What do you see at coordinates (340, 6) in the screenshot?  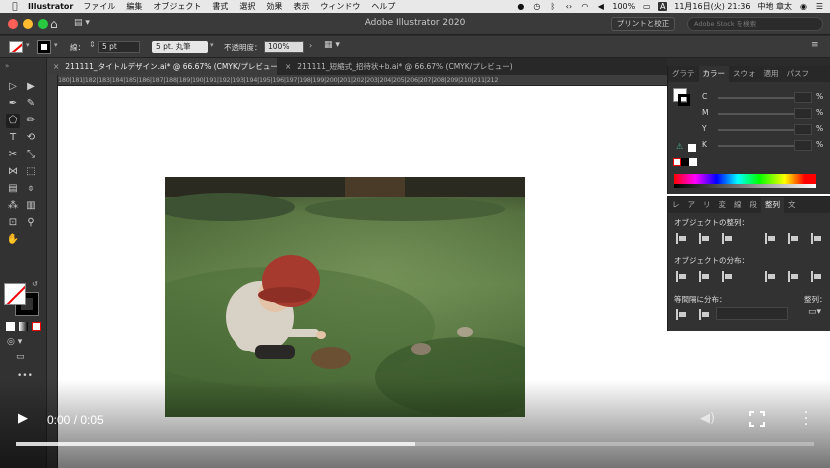 I see `menu-window: ウィンドウ` at bounding box center [340, 6].